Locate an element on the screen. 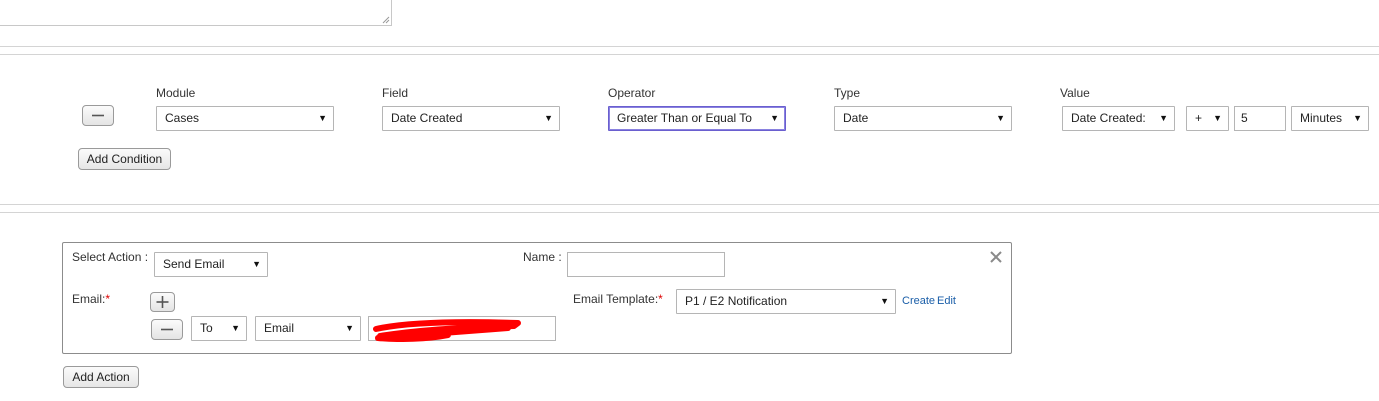 Image resolution: width=1379 pixels, height=401 pixels. email-template-select: P1 / E2 Notification ▼ is located at coordinates (786, 301).